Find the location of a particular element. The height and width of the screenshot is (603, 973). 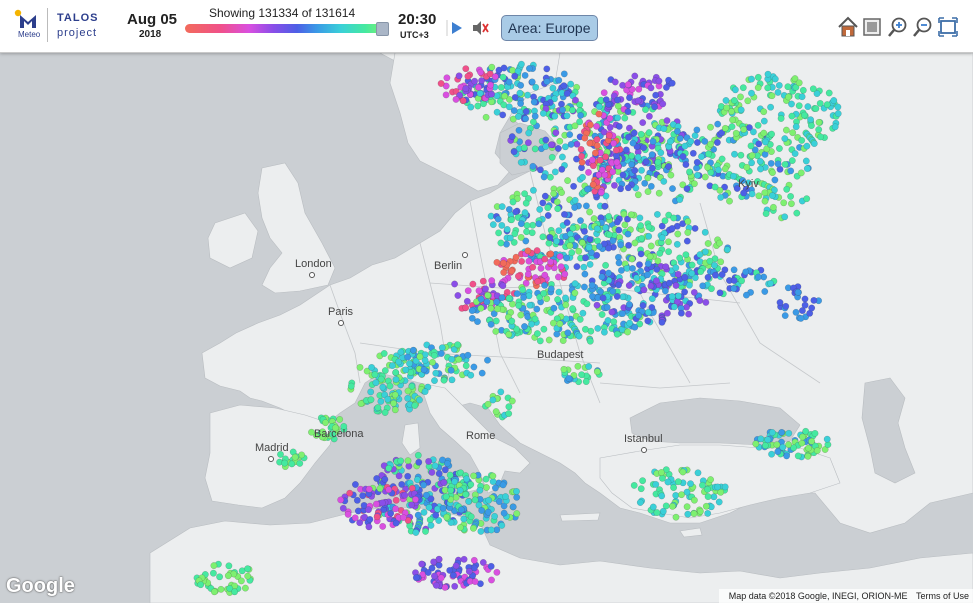

meteo-logo: Meteo is located at coordinates (29, 25).